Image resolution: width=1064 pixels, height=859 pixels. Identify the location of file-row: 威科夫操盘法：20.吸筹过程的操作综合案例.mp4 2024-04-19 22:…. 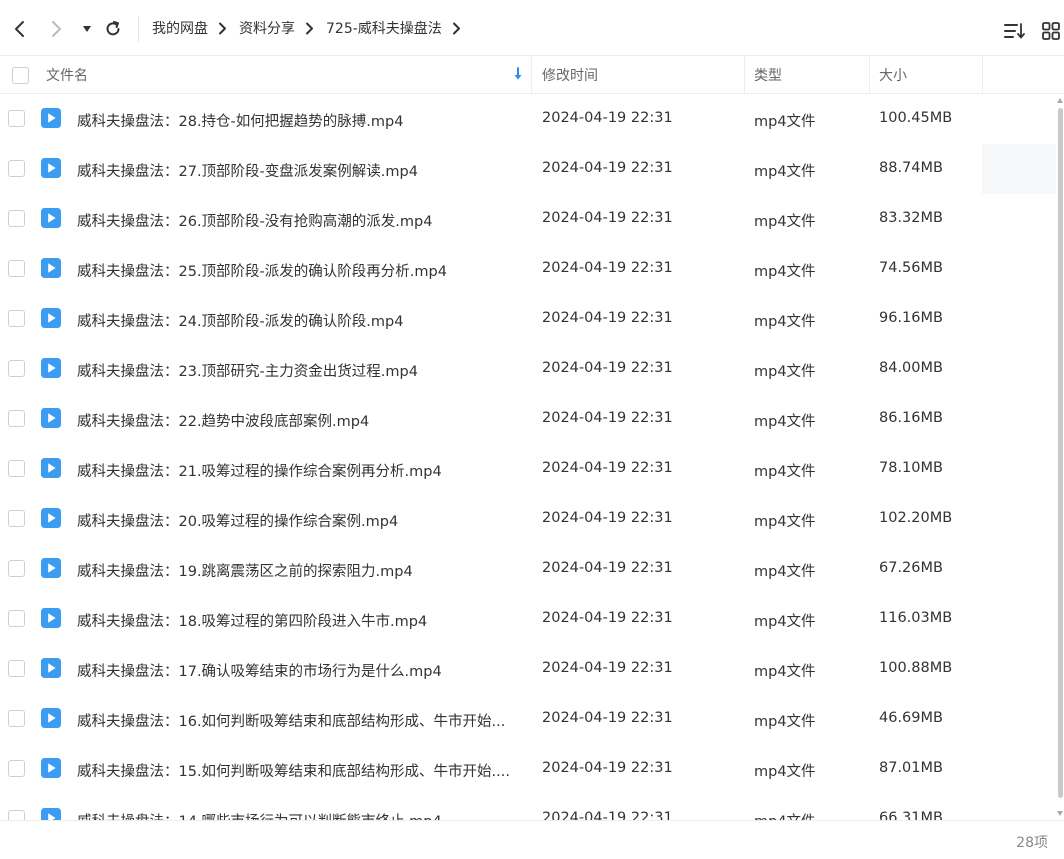
(528, 519).